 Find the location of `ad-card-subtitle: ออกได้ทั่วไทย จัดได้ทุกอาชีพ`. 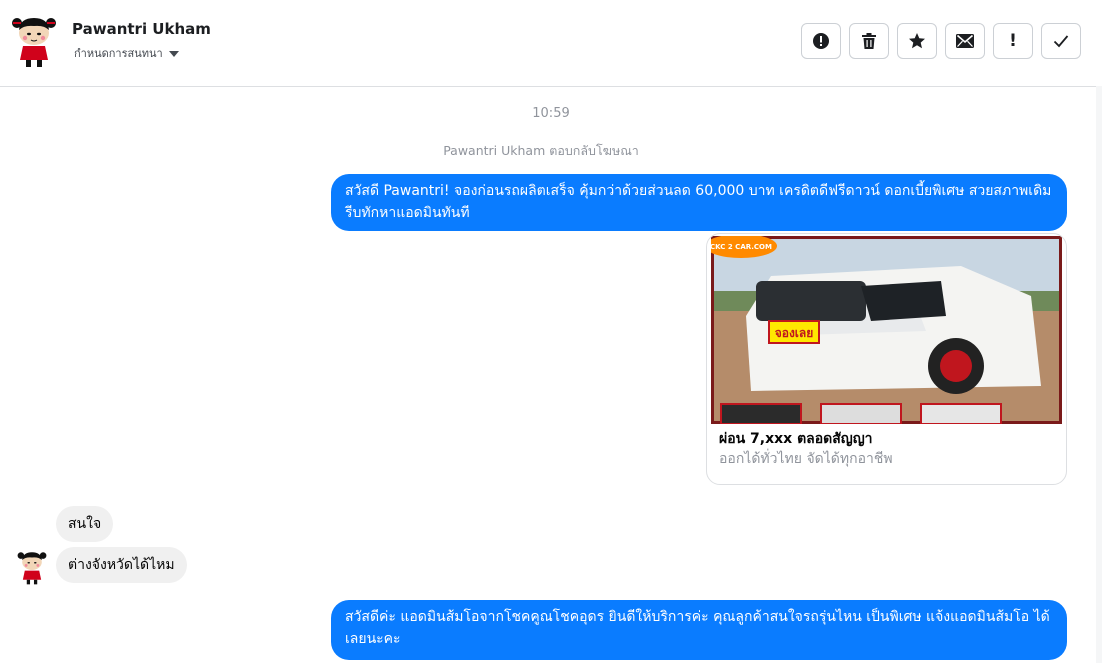

ad-card-subtitle: ออกได้ทั่วไทย จัดได้ทุกอาชีพ is located at coordinates (806, 459).